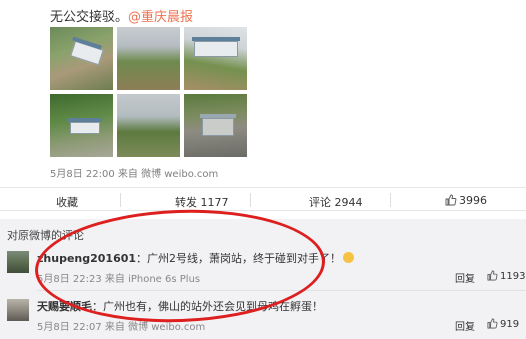  I want to click on mention-link: @重庆晨报, so click(160, 17).